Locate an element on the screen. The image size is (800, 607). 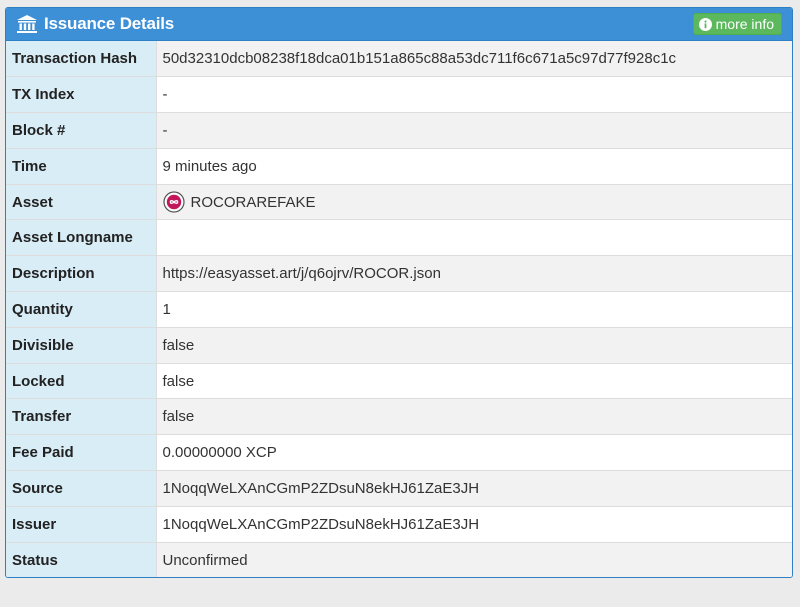
row-label: Source is located at coordinates (81, 488).